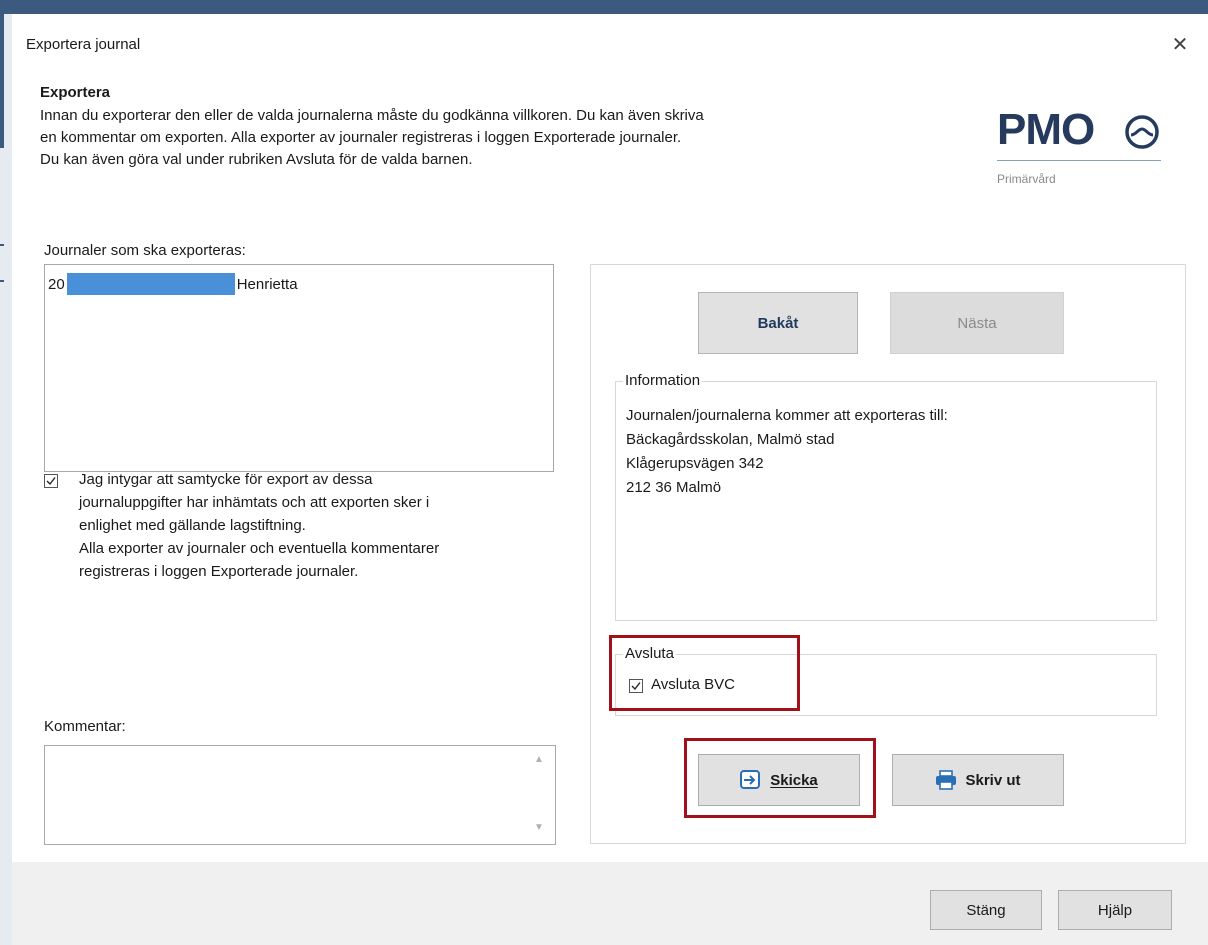 The width and height of the screenshot is (1208, 945). I want to click on info-line: 212 36 Malmö, so click(674, 487).